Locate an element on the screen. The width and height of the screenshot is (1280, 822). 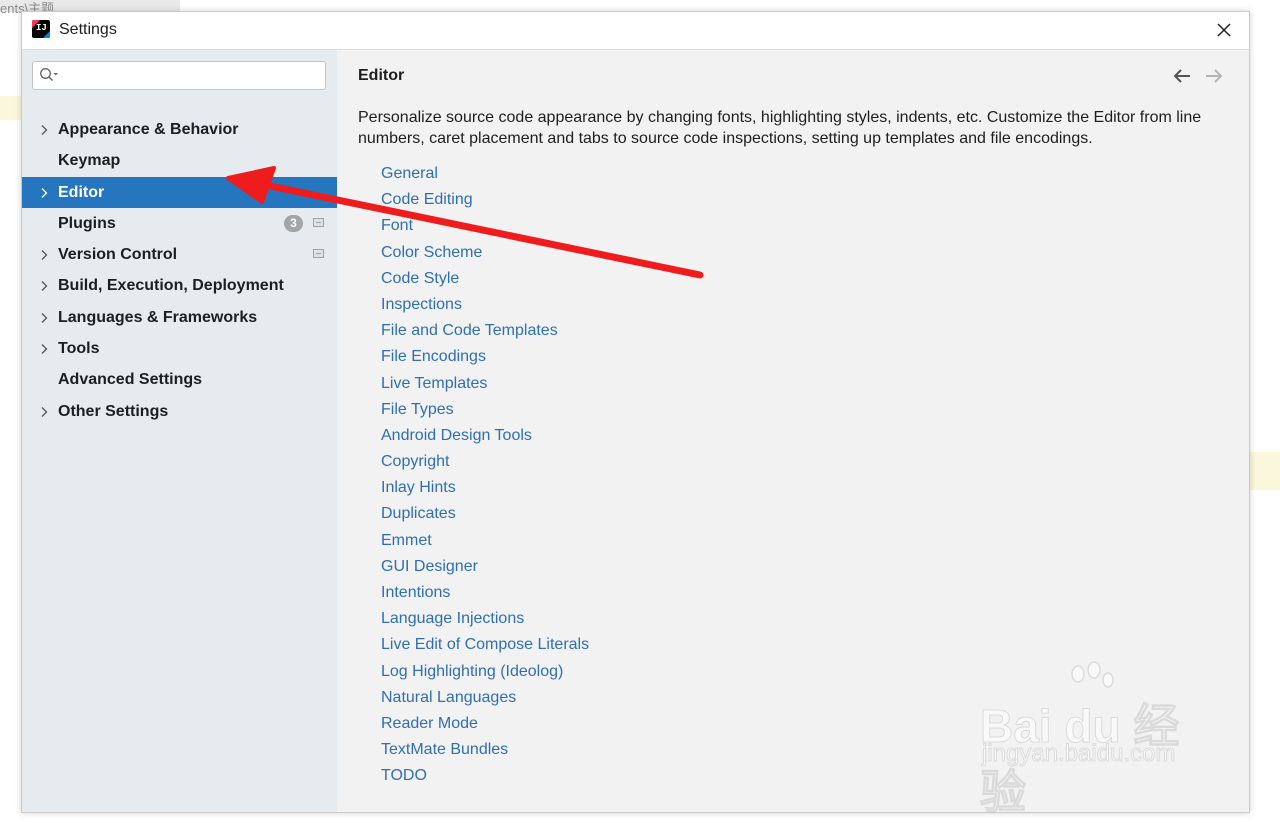
link-todo: TODO is located at coordinates (485, 776).